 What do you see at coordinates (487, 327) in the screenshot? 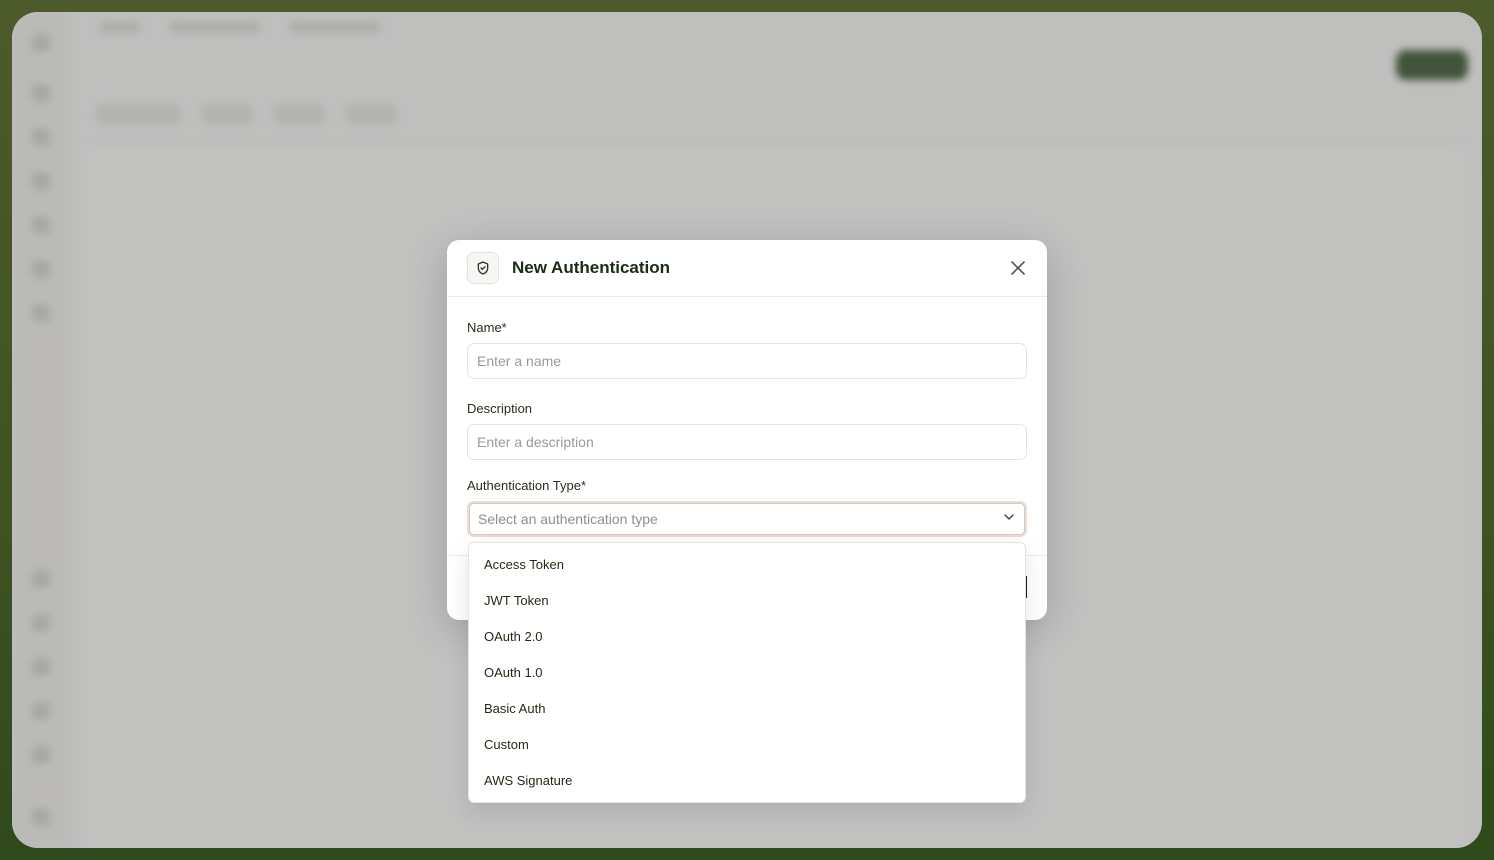
I see `name-label: Name*` at bounding box center [487, 327].